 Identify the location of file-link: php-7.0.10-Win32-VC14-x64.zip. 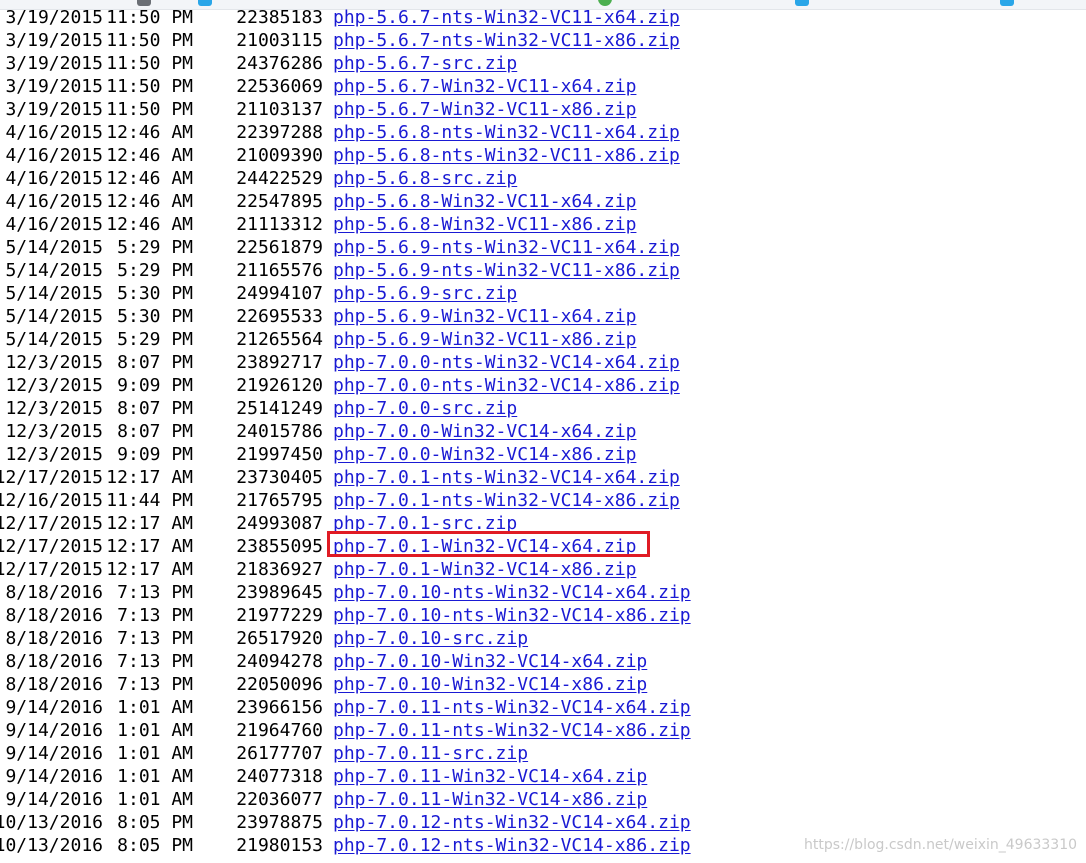
(490, 661).